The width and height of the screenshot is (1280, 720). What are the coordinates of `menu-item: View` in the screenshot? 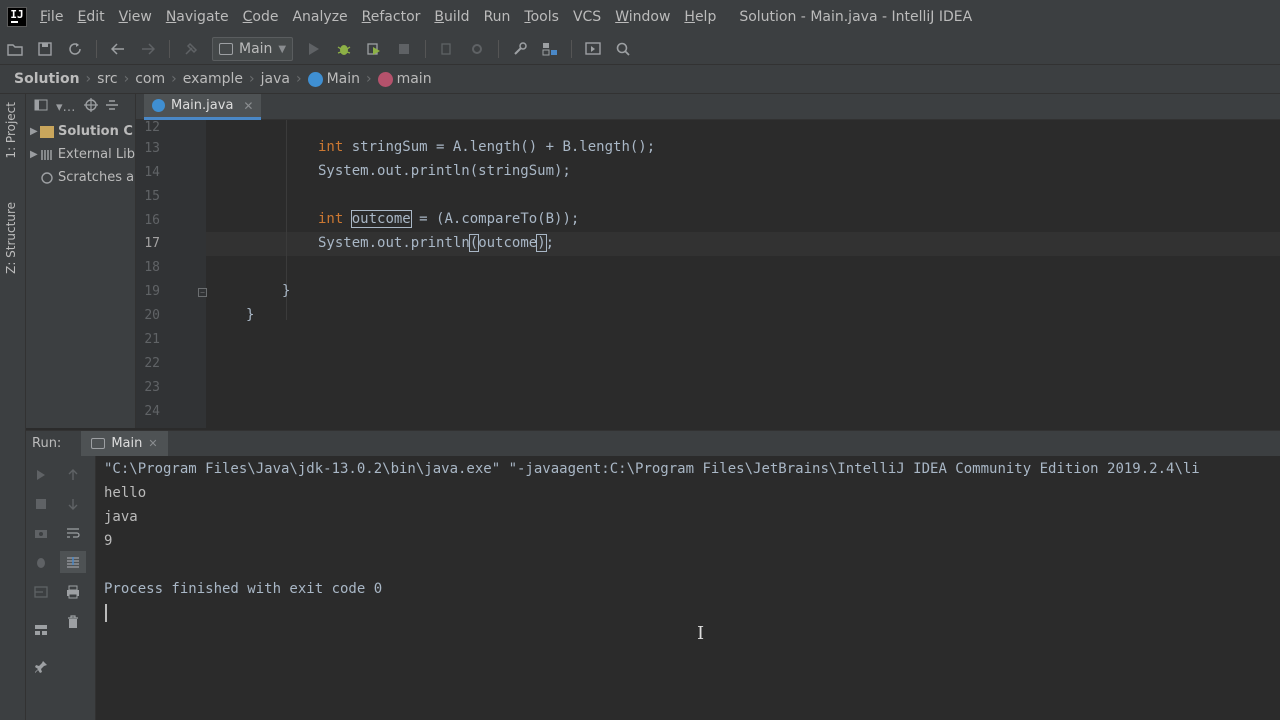 It's located at (135, 17).